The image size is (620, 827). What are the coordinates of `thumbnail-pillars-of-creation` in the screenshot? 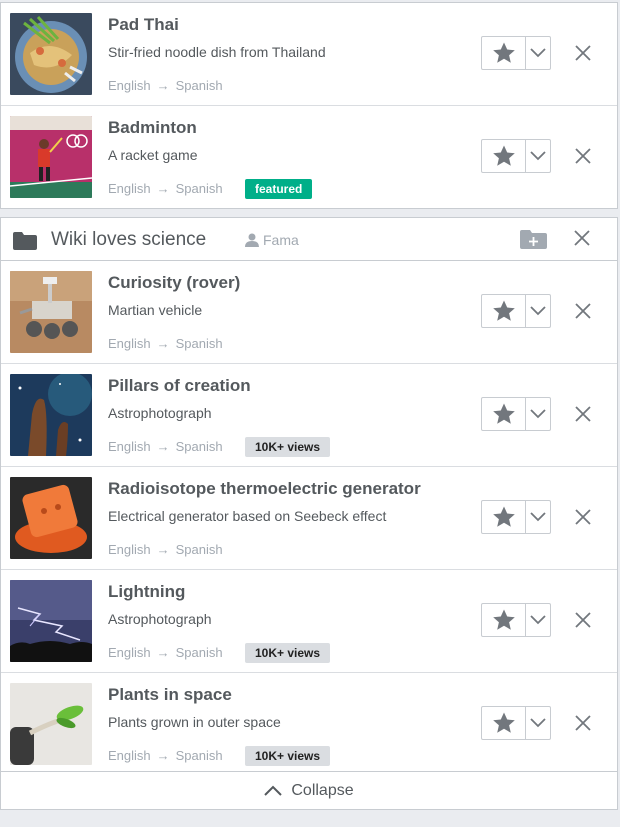 It's located at (51, 415).